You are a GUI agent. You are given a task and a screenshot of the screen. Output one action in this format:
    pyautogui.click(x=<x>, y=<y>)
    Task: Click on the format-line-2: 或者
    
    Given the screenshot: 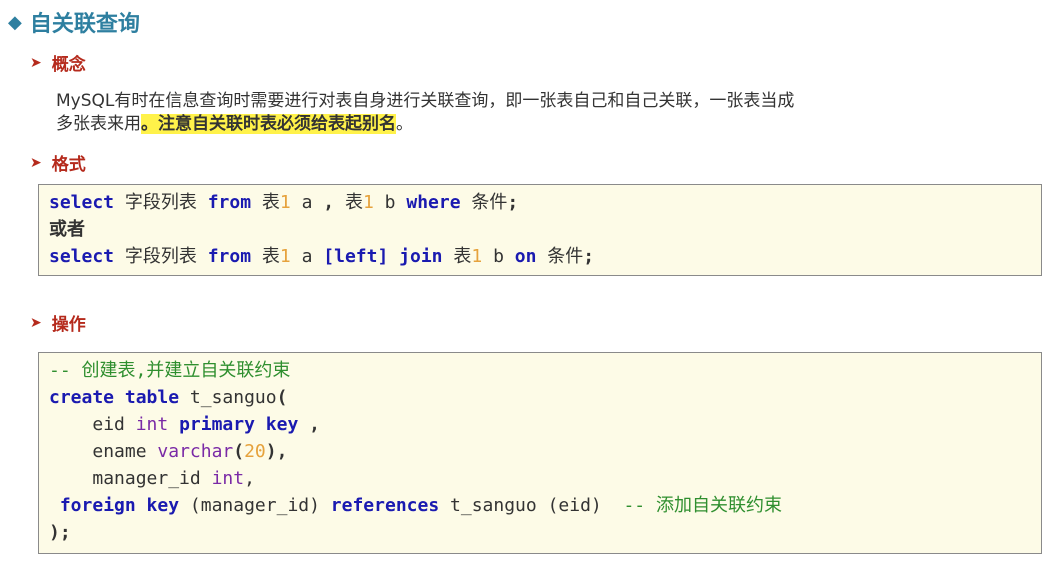 What is the action you would take?
    pyautogui.click(x=540, y=229)
    